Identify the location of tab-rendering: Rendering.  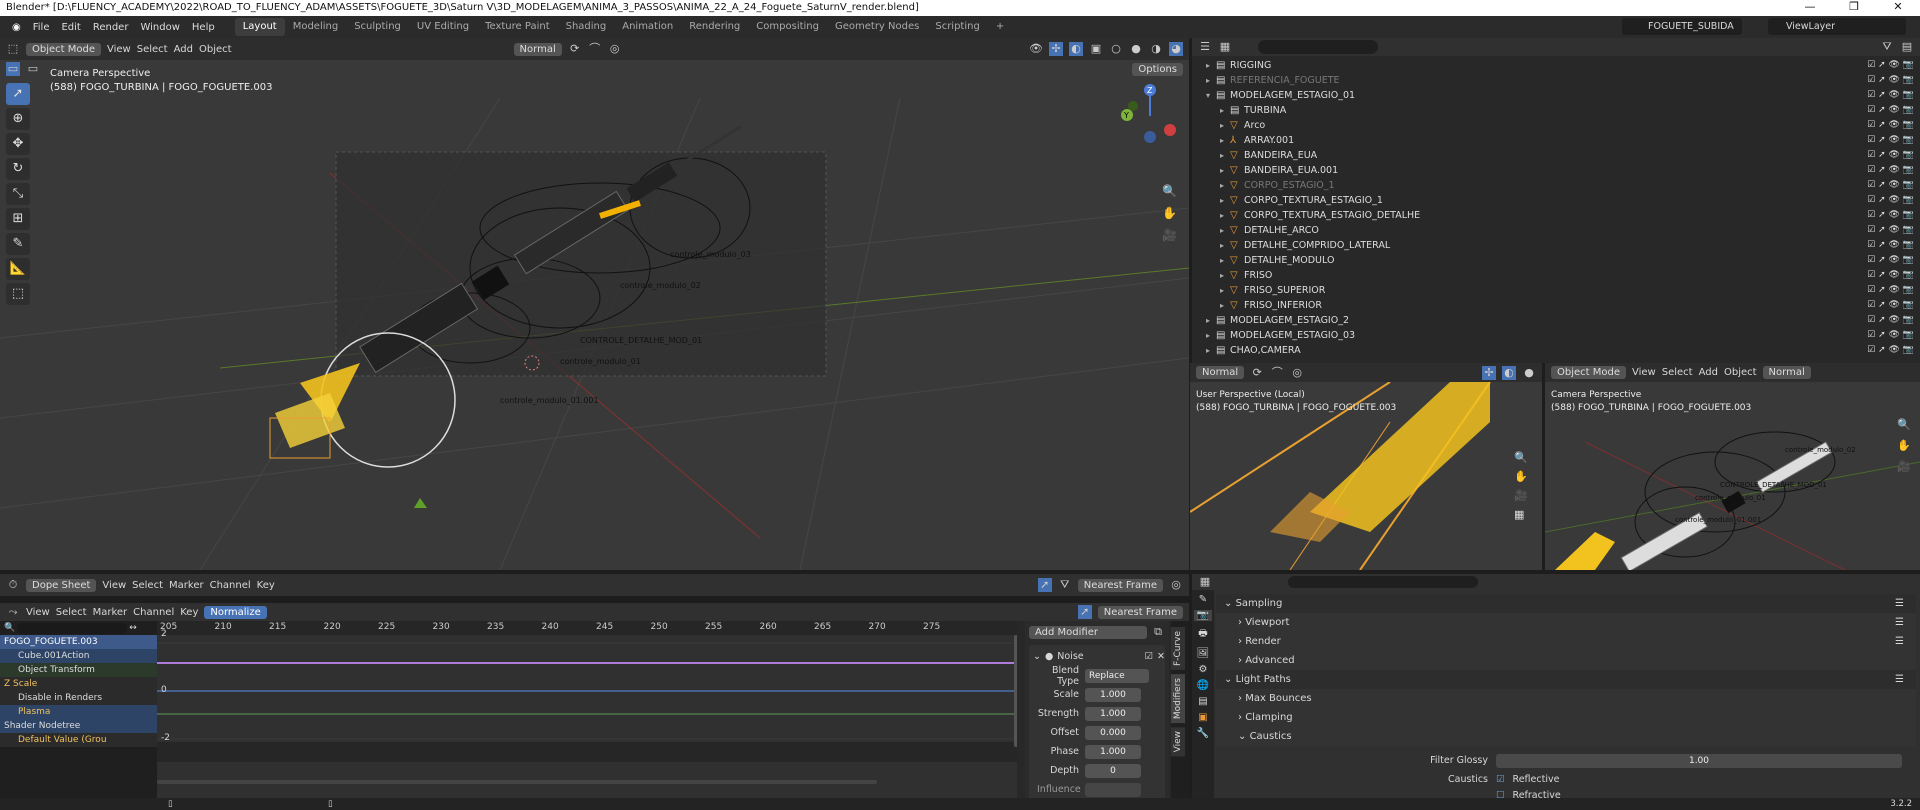
(714, 27).